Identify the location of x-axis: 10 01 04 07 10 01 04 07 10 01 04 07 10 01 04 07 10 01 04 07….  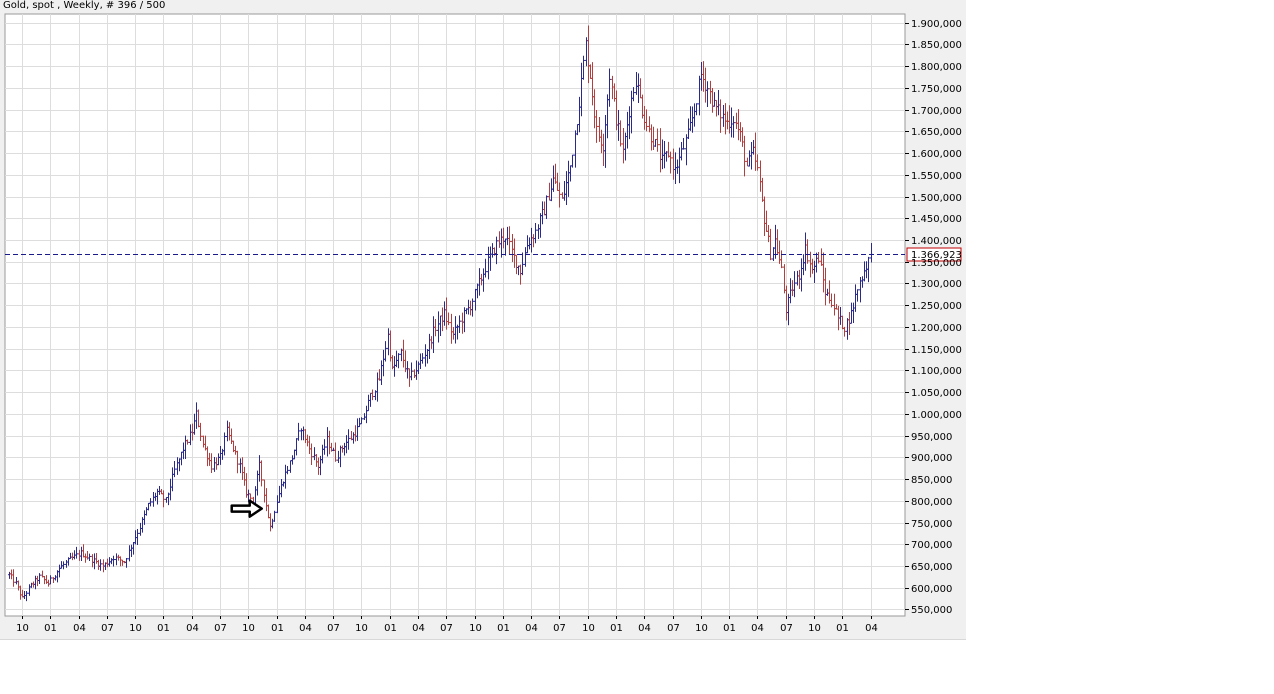
(447, 625).